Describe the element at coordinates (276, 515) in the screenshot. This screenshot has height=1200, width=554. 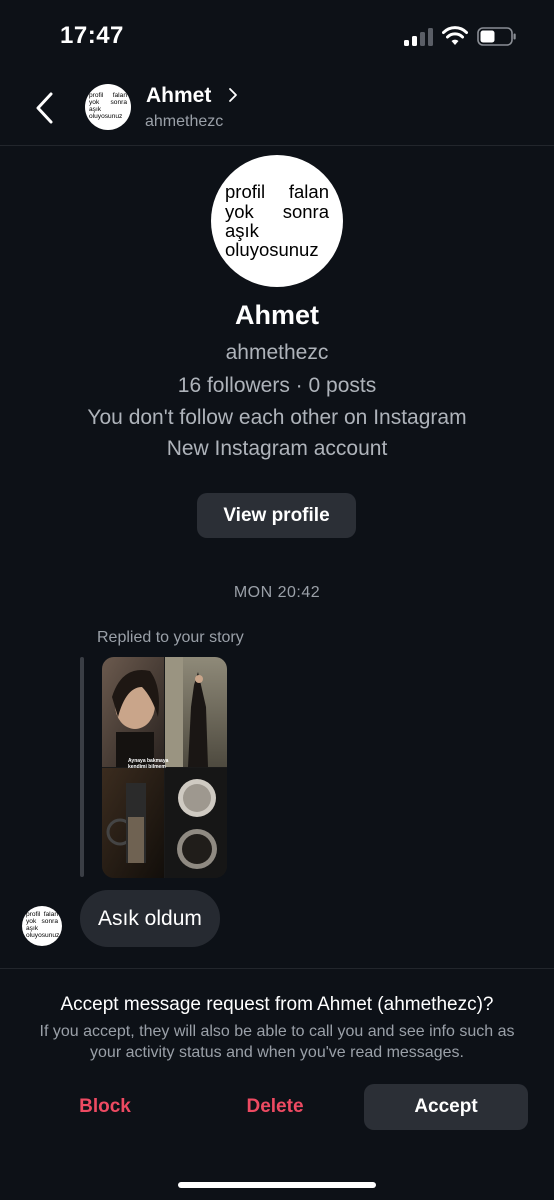
I see `view-profile-button: View profile` at that location.